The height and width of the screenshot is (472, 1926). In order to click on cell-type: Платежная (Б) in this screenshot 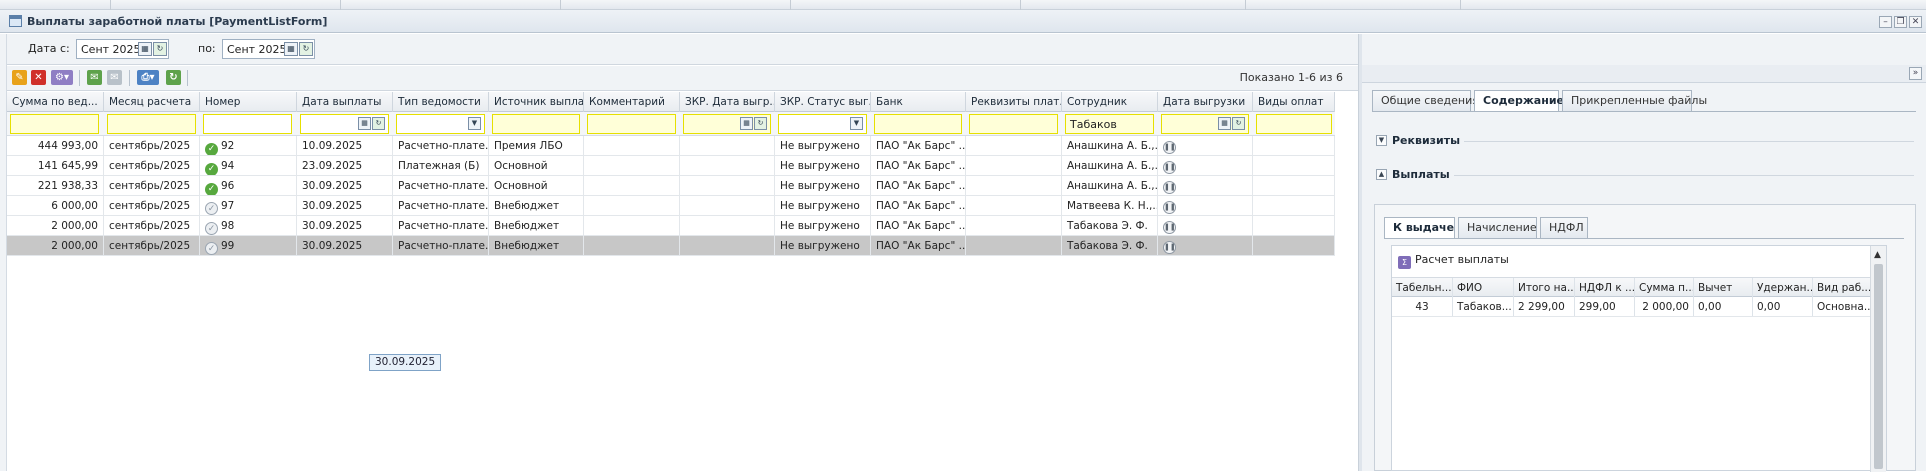, I will do `click(441, 165)`.